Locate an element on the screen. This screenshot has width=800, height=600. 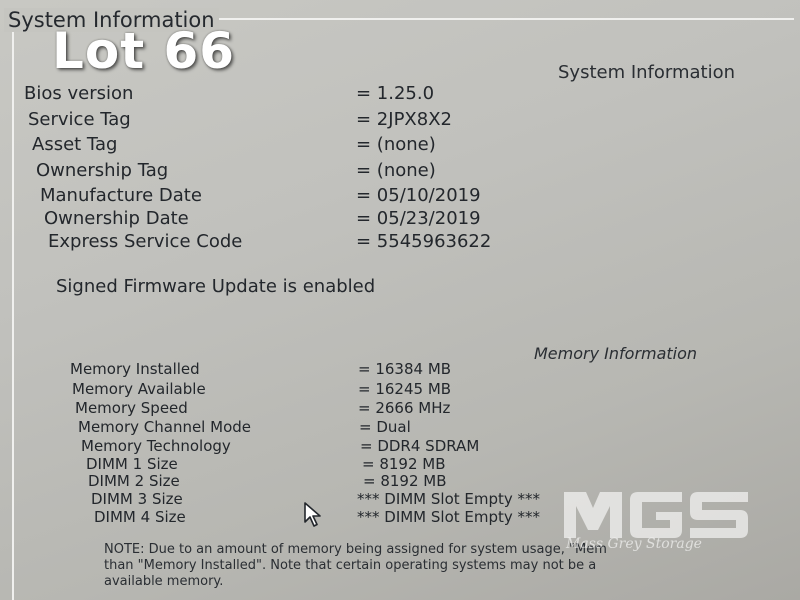
memory-label: Memory Channel Mode is located at coordinates (164, 427).